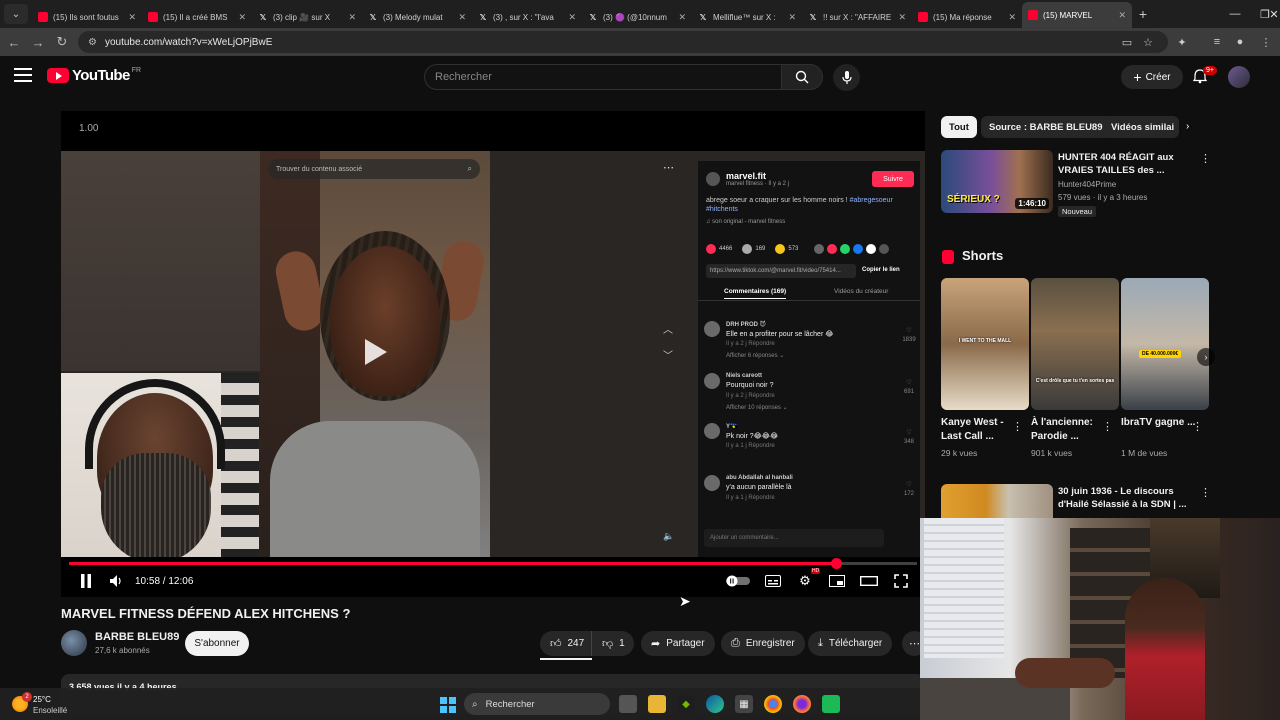  What do you see at coordinates (566, 643) in the screenshot?
I see `like-button: 👍︎ 247` at bounding box center [566, 643].